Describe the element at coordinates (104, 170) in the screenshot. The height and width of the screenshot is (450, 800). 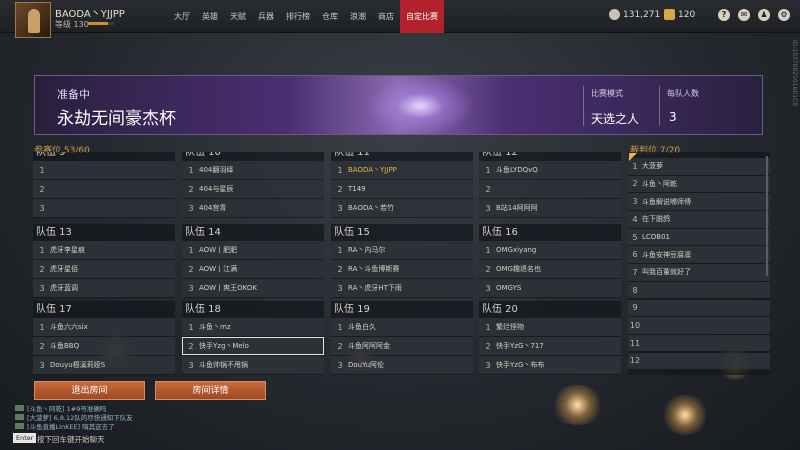
I see `team-slot: 1` at that location.